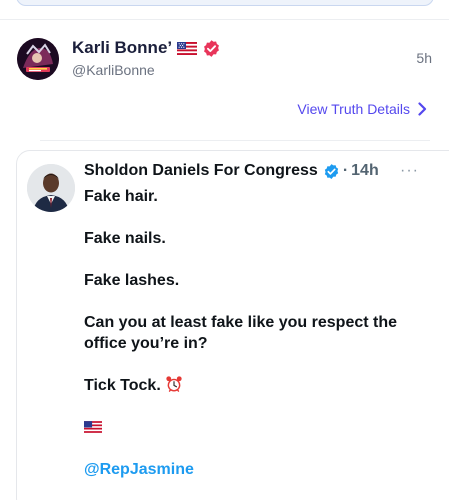  What do you see at coordinates (121, 196) in the screenshot?
I see `post-text-line: Fake hair.` at bounding box center [121, 196].